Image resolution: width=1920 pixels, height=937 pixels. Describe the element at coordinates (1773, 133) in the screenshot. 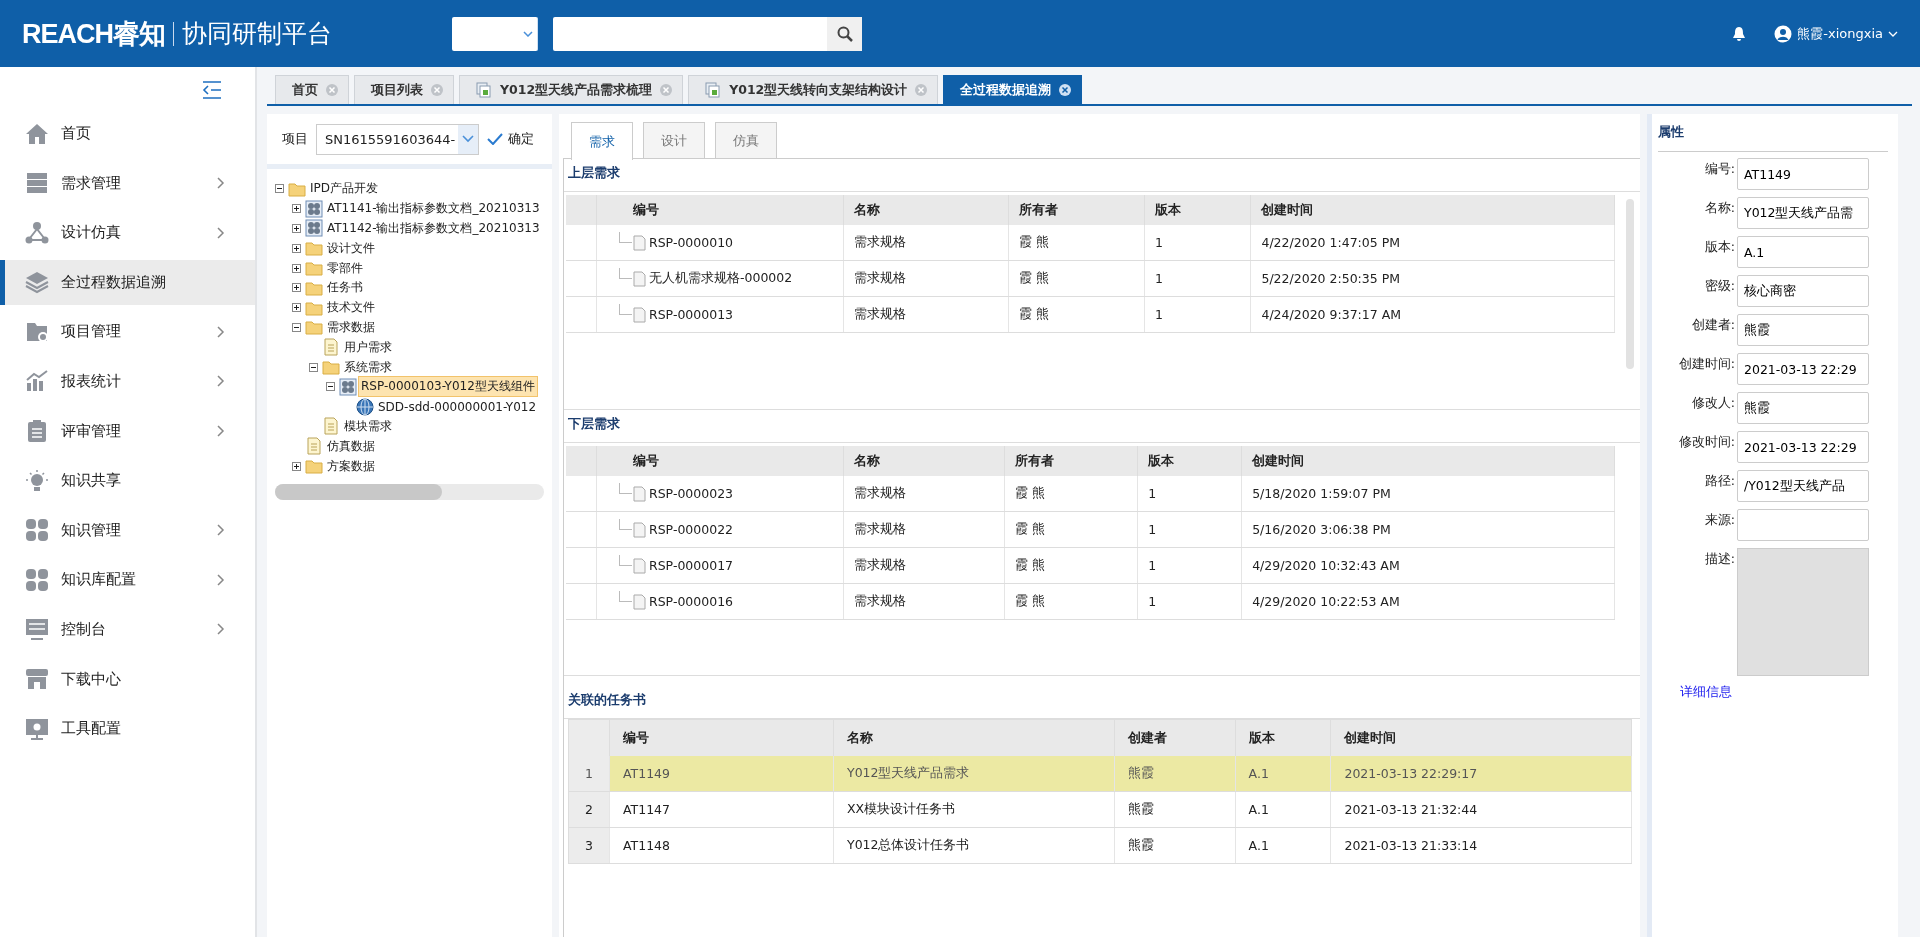

I see `panel-title: 属性` at that location.